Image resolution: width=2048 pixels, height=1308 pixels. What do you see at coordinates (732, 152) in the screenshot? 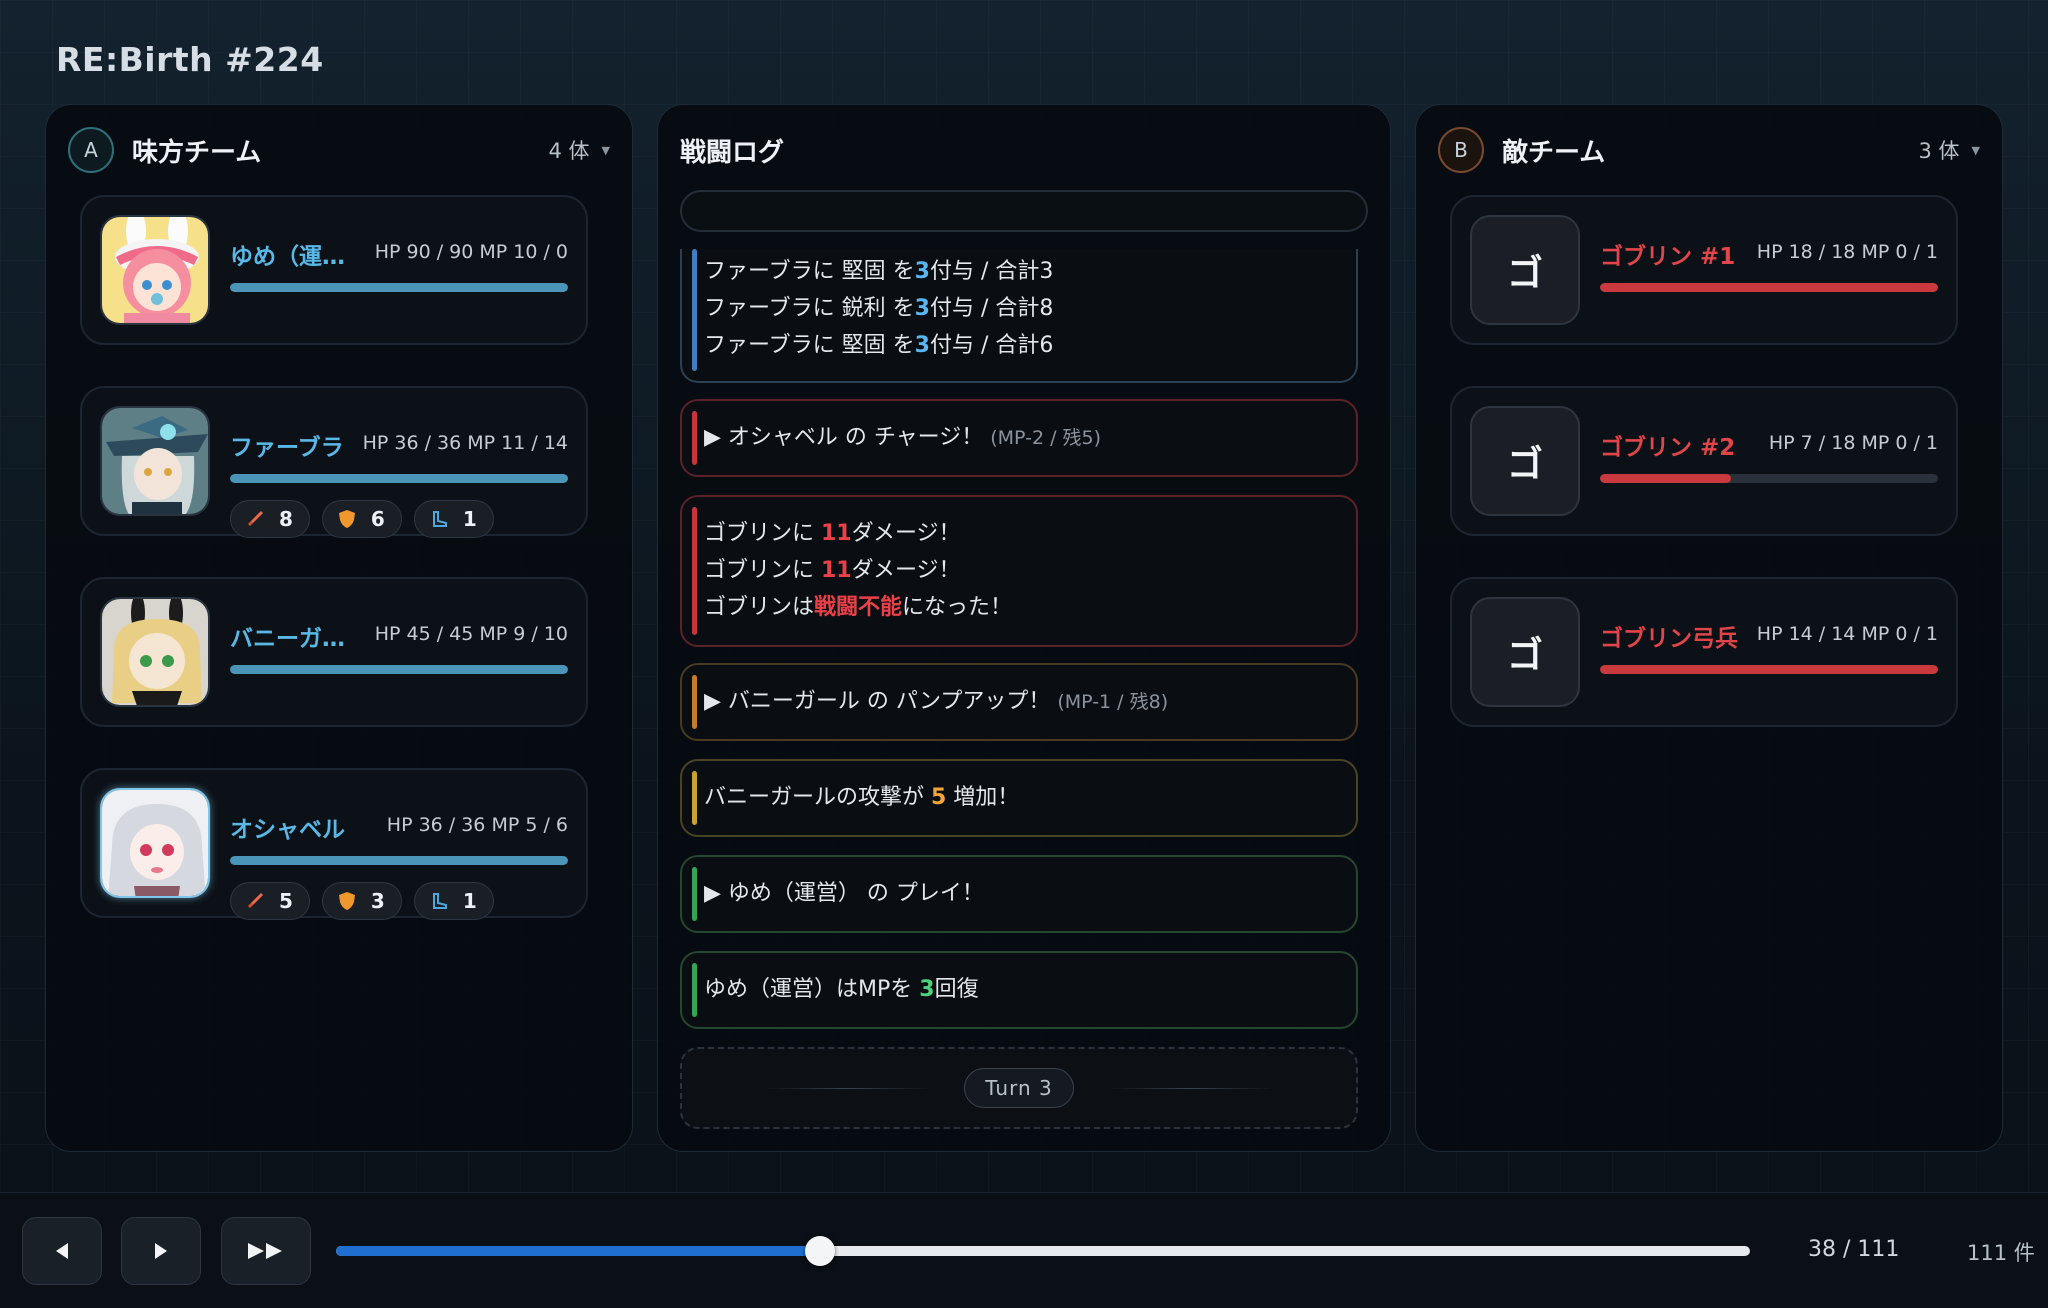
I see `battle-log-title: 戦闘ログ` at bounding box center [732, 152].